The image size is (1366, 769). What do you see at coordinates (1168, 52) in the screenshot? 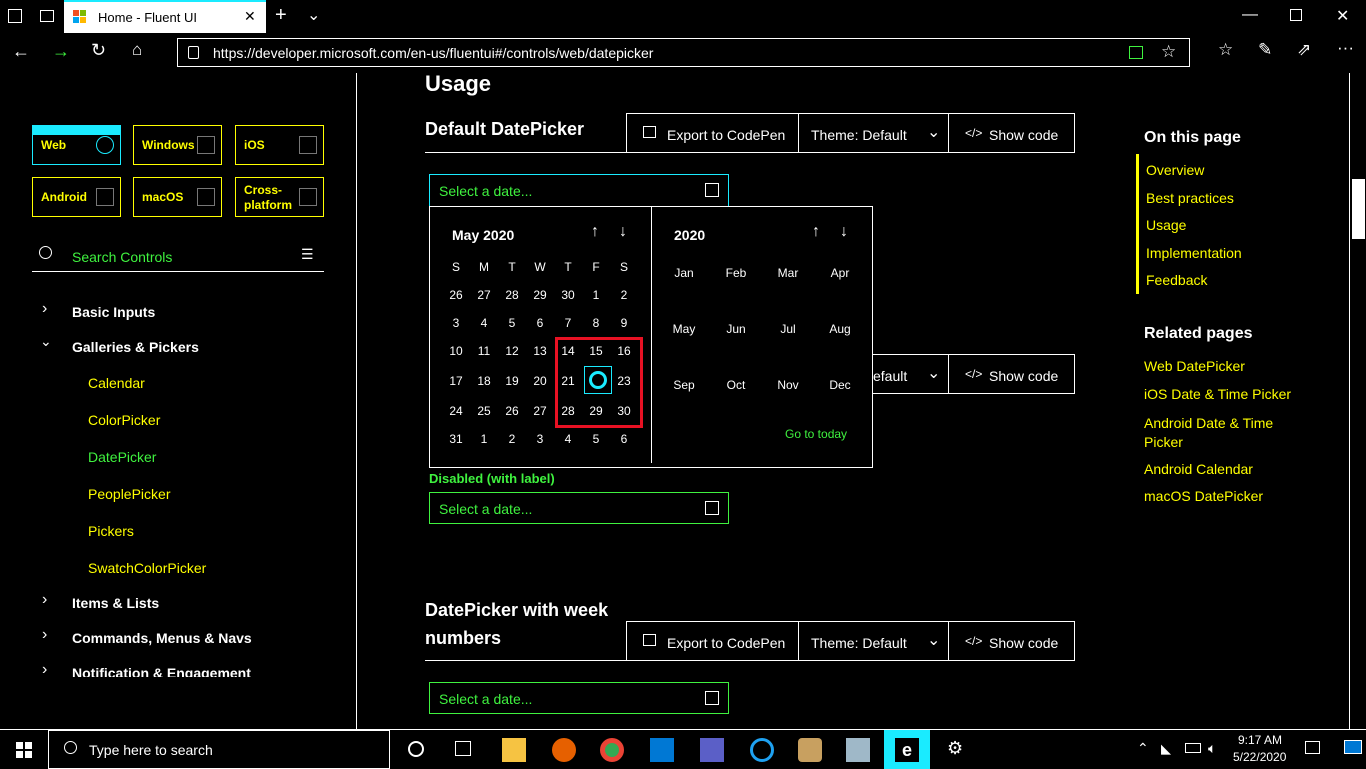
I see `favorite-star-icon: ☆` at bounding box center [1168, 52].